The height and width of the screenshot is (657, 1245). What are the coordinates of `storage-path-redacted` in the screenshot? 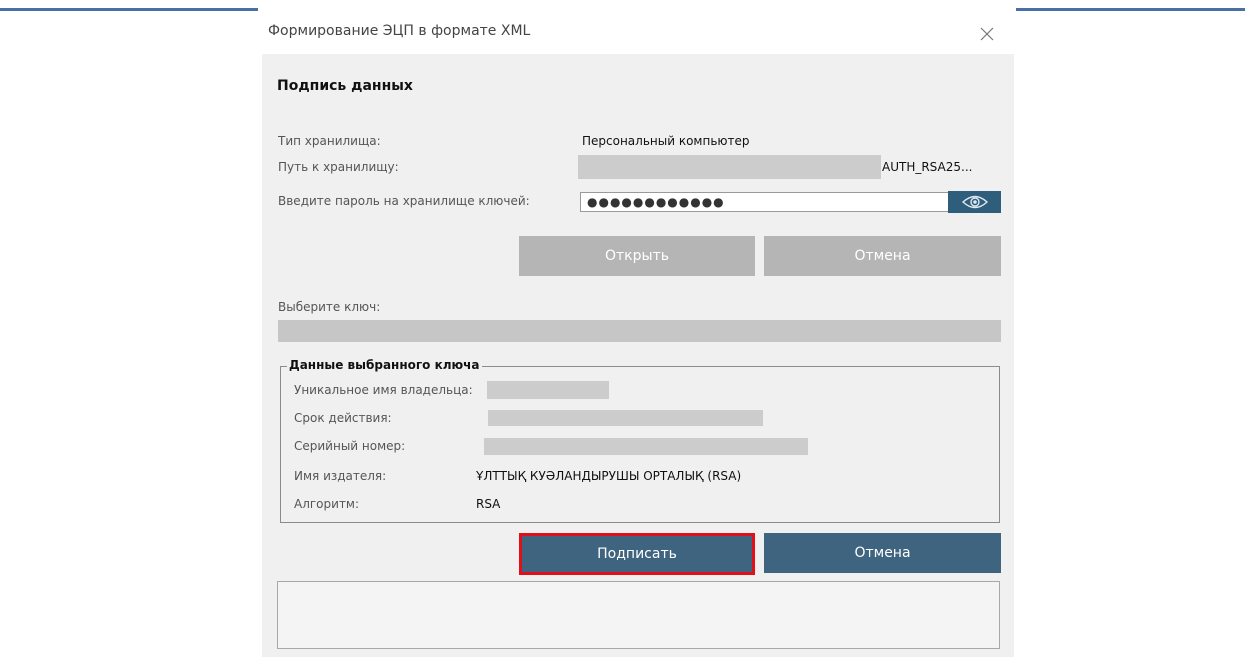 It's located at (729, 167).